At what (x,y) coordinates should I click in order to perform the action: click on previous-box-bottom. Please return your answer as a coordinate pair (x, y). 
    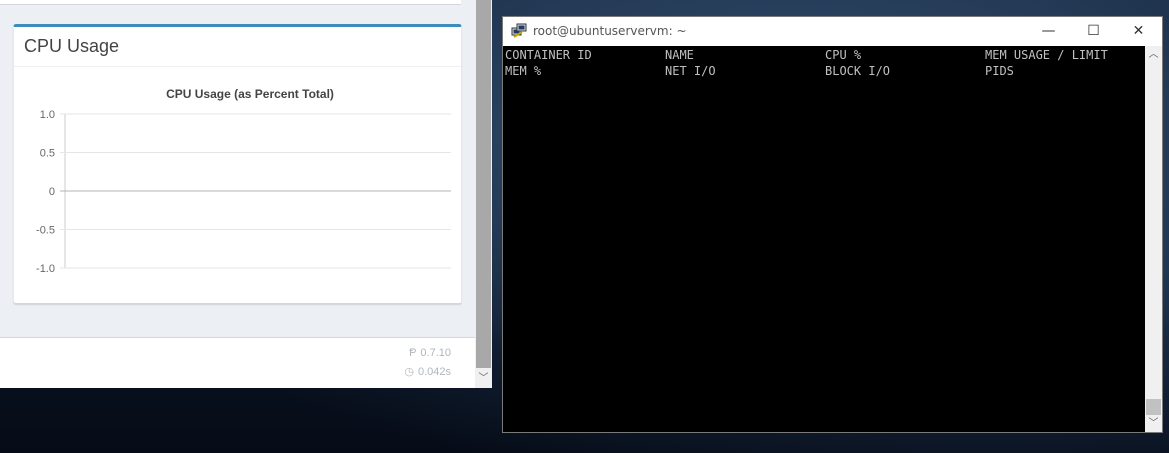
    Looking at the image, I should click on (230, 2).